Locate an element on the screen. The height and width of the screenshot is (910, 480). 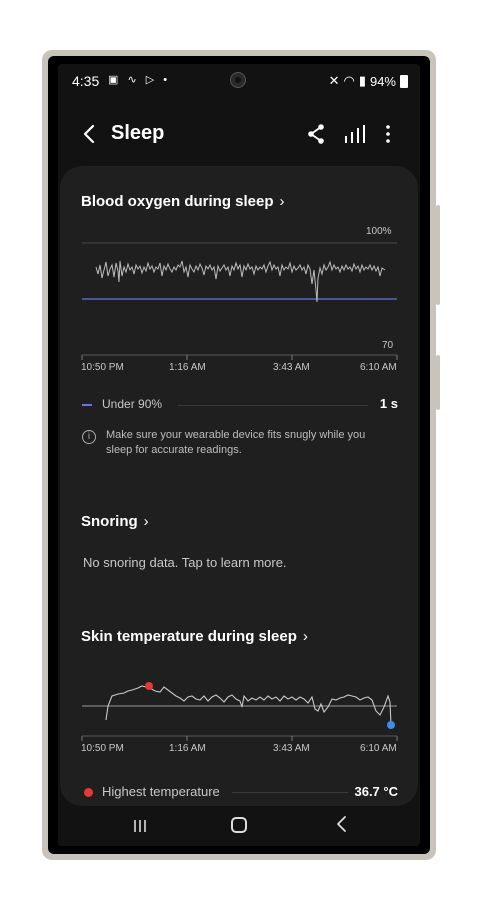
status-bar: 4:35 ▣ ∿ ▷ • ✕ ◠ ▮ 94% is located at coordinates (239, 81).